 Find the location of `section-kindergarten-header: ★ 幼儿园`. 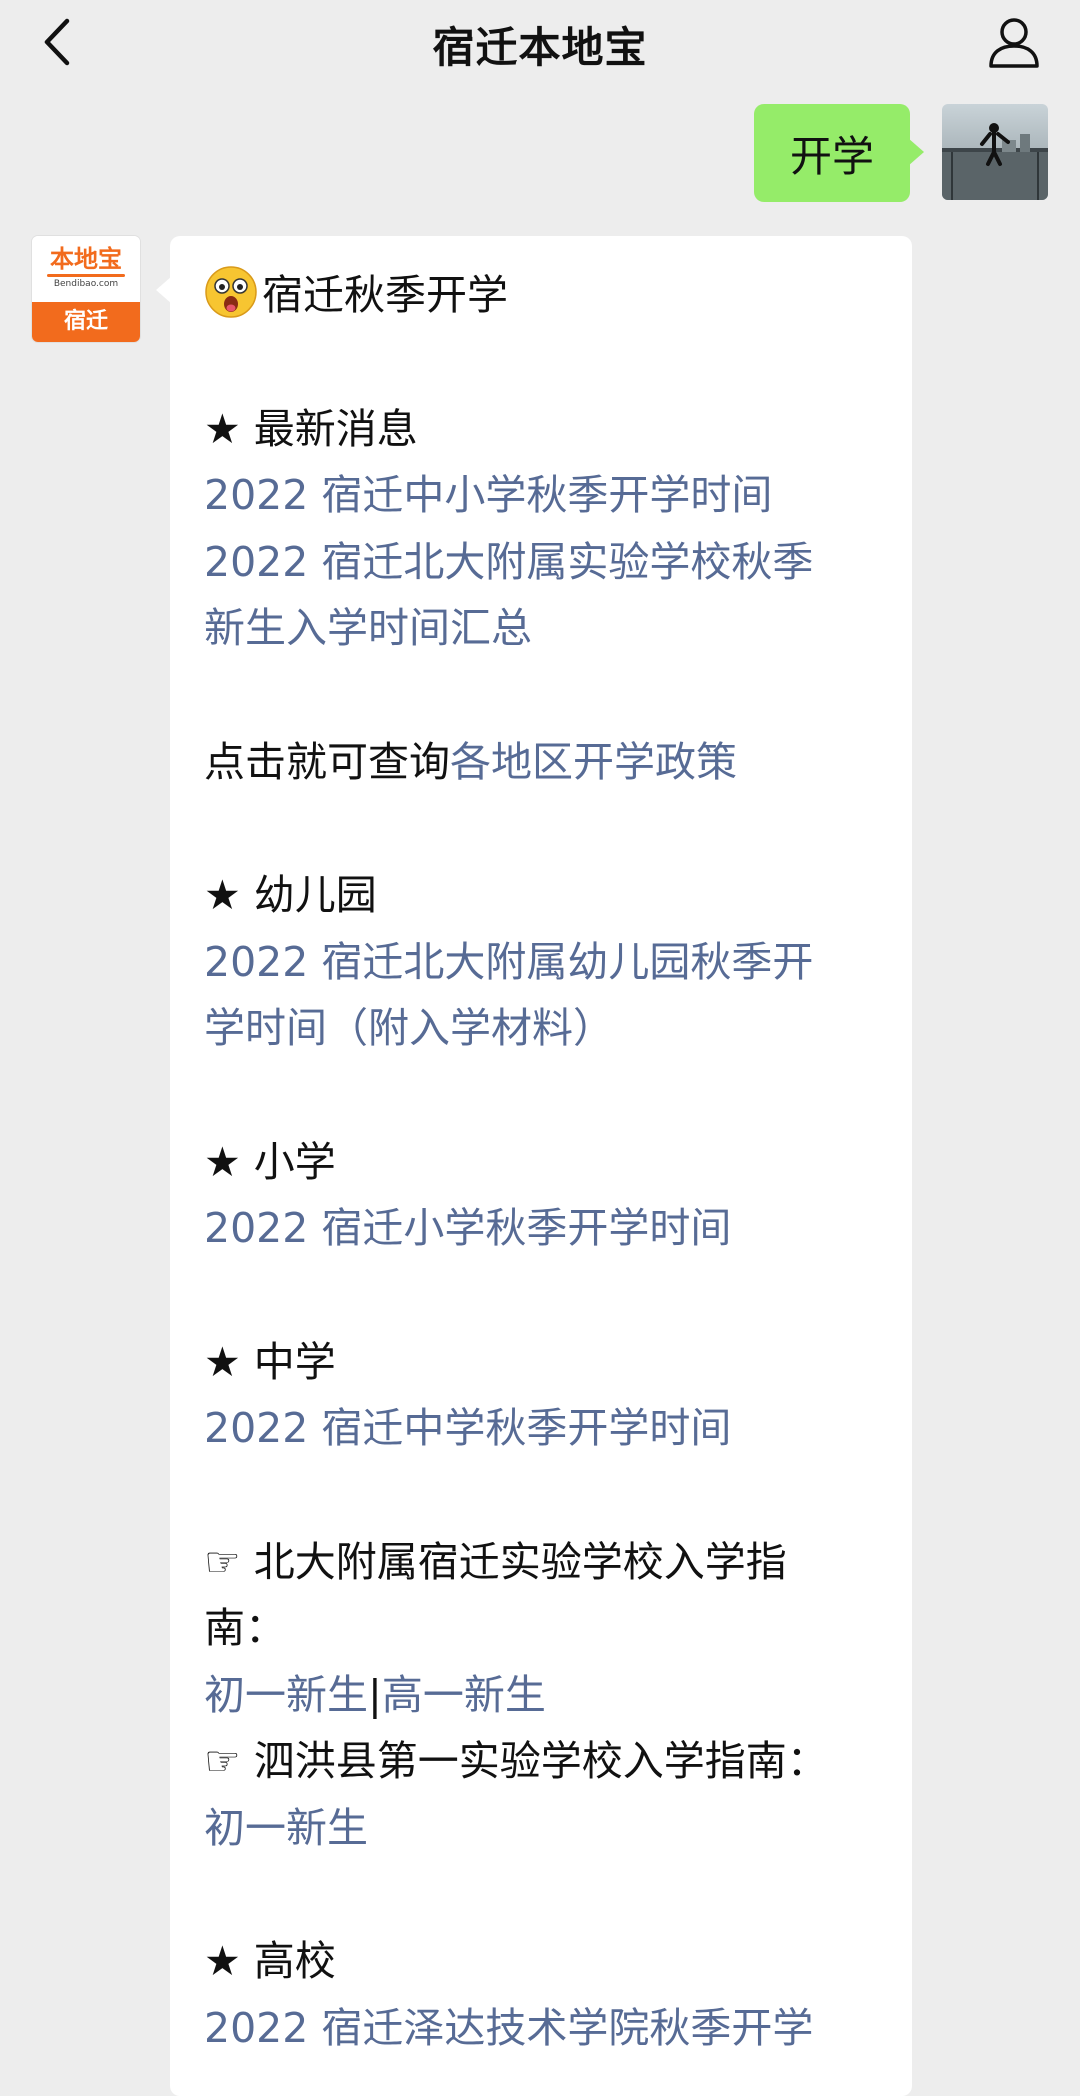

section-kindergarten-header: ★ 幼儿园 is located at coordinates (290, 895).